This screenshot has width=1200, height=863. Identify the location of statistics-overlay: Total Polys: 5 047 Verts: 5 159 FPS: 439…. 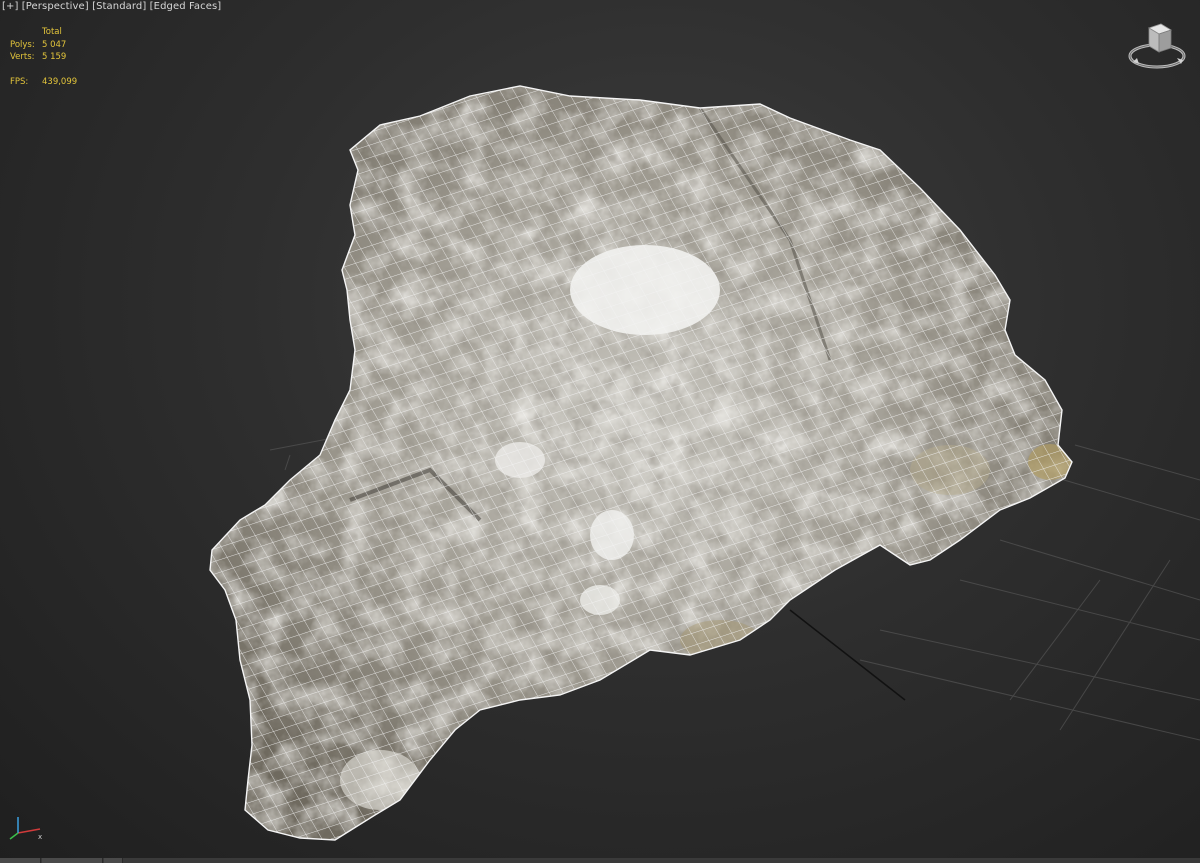
(43, 57).